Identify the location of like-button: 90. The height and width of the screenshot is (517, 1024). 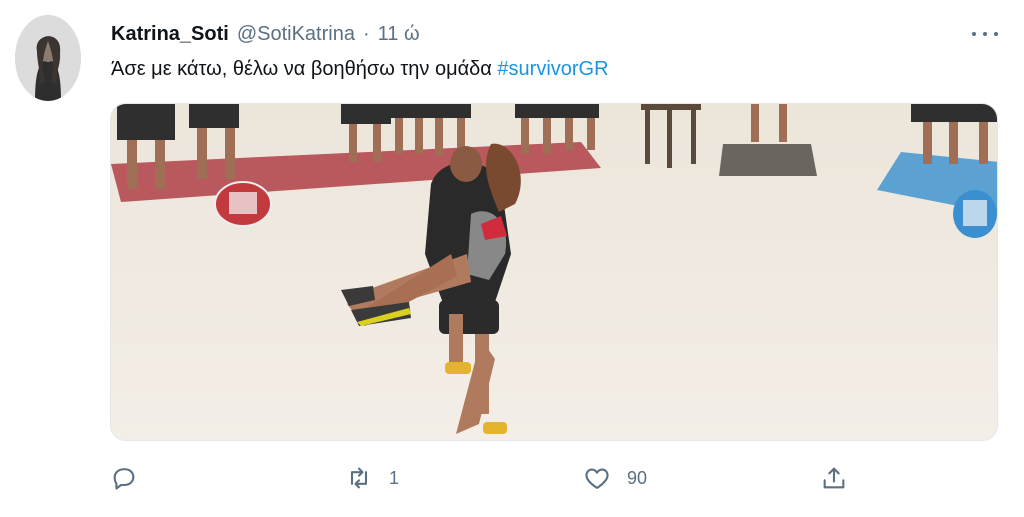
(615, 478).